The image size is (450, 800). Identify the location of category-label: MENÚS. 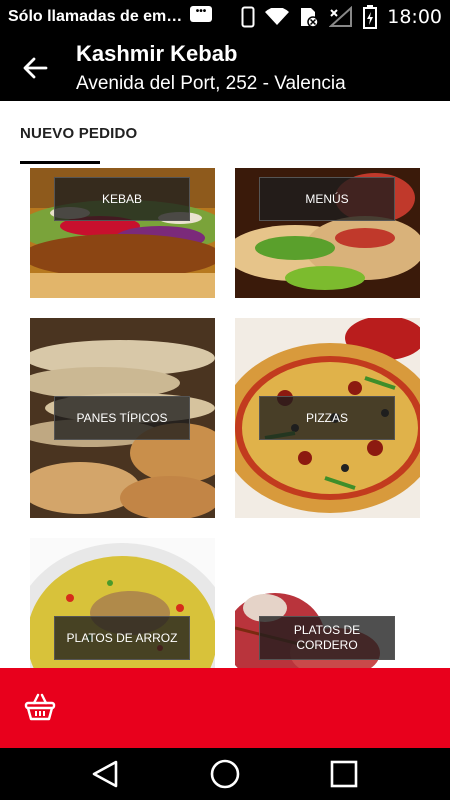
(327, 199).